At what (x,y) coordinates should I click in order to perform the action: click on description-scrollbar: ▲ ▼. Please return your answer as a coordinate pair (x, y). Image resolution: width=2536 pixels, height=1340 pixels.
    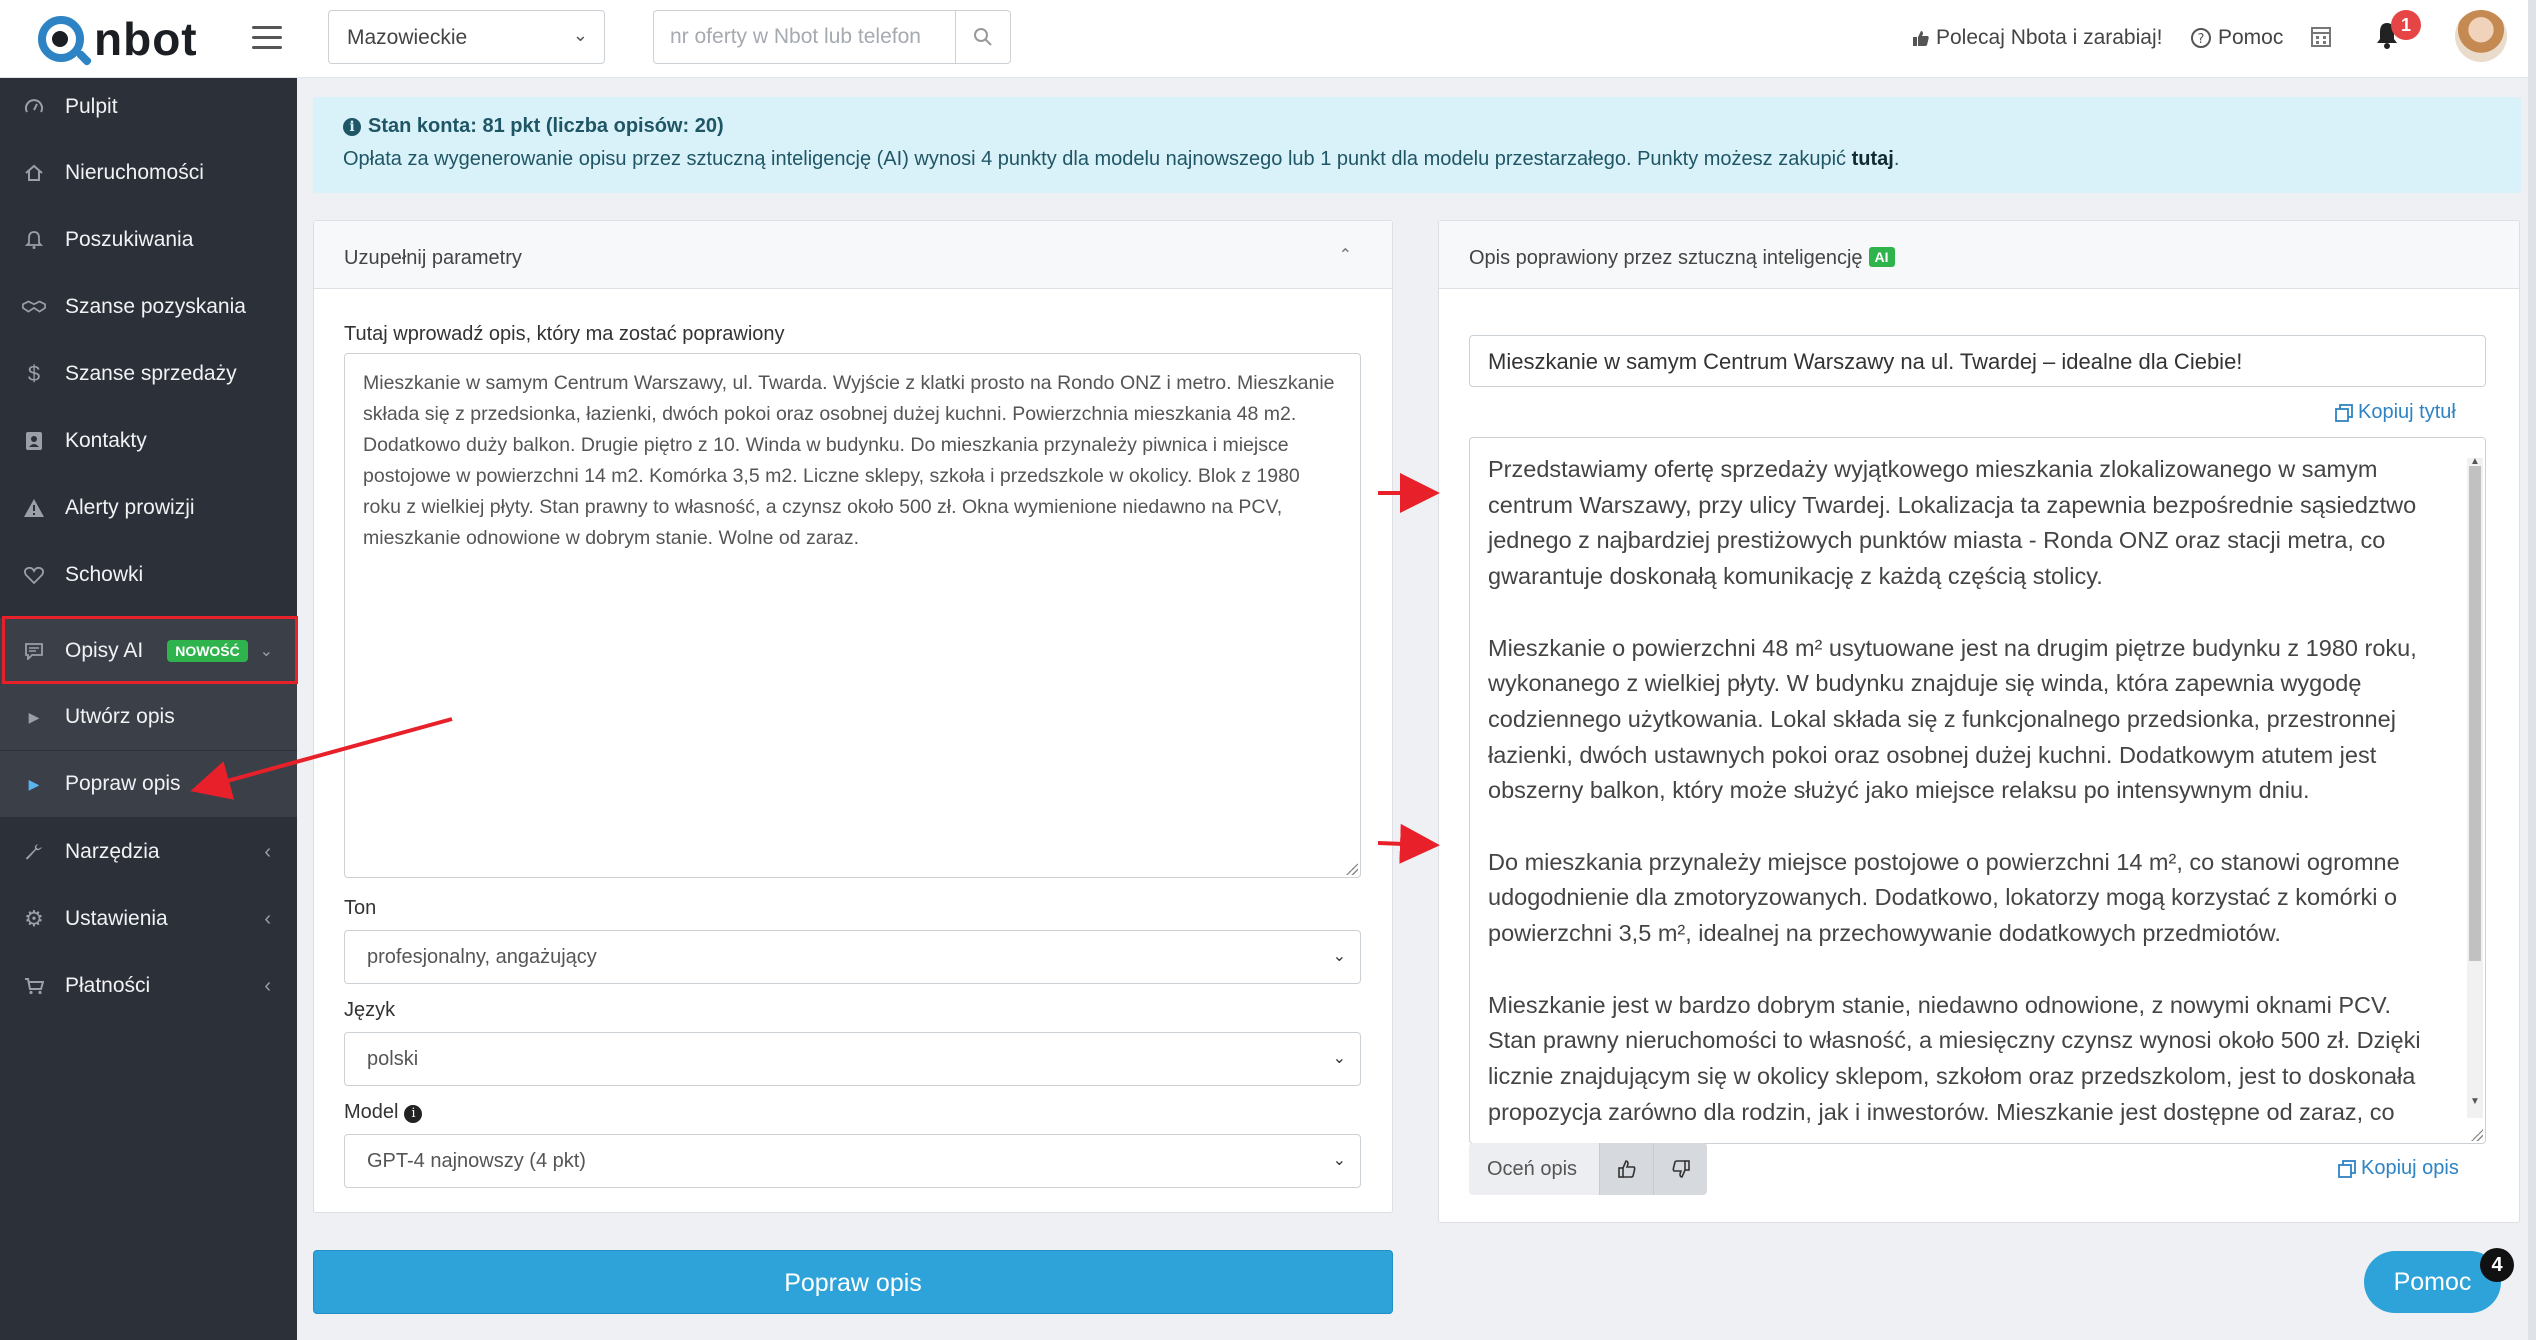
    Looking at the image, I should click on (2475, 788).